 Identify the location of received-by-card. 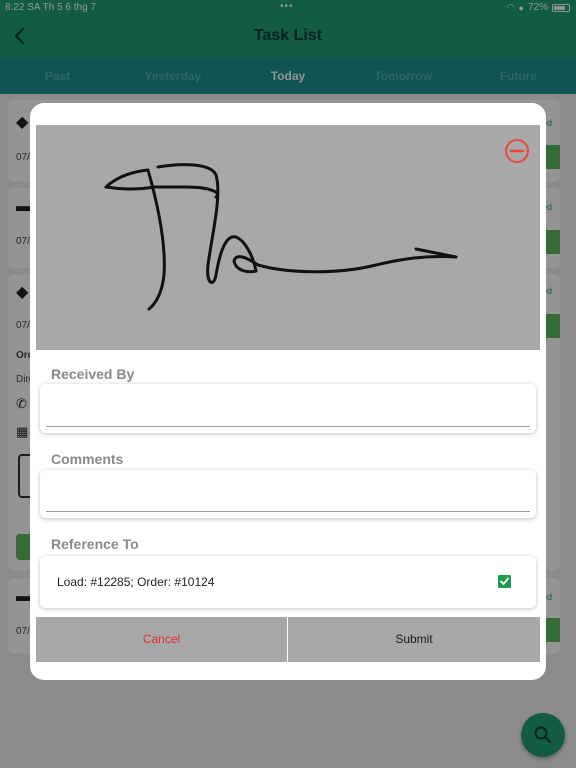
(288, 408).